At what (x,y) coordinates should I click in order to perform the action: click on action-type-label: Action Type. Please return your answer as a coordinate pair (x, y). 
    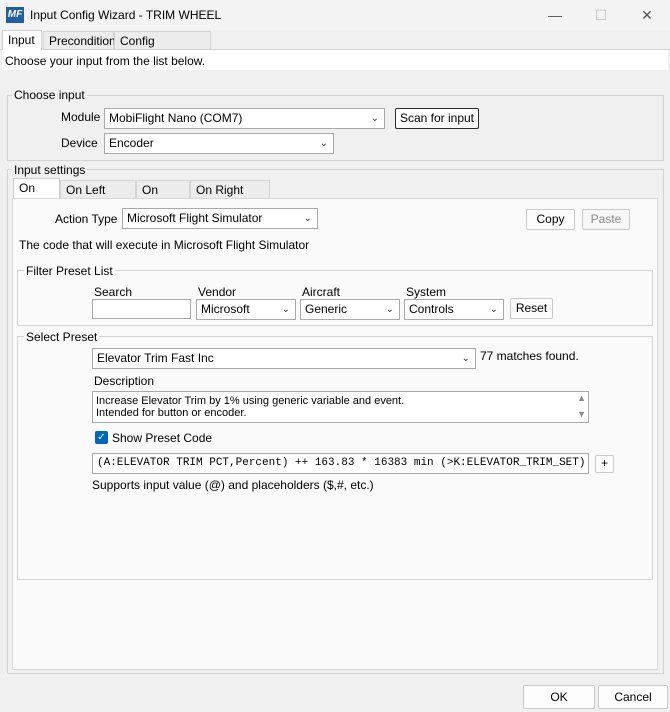
    Looking at the image, I should click on (86, 219).